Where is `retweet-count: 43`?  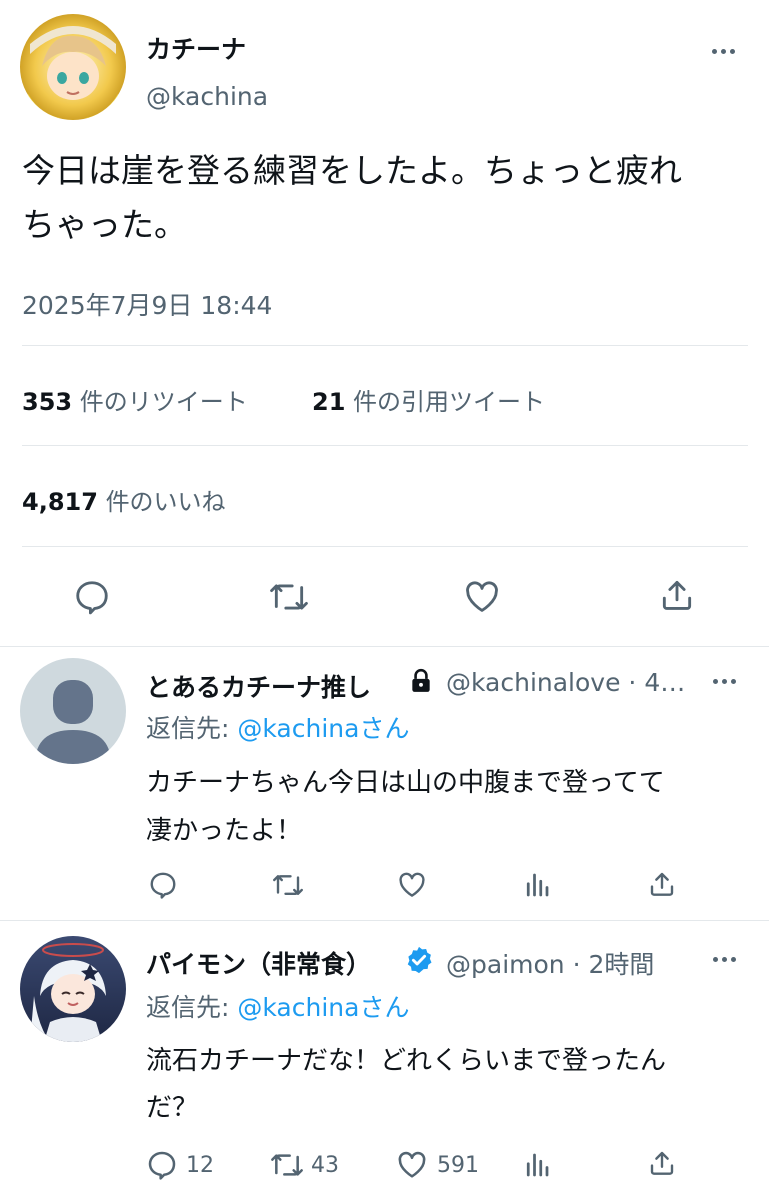
retweet-count: 43 is located at coordinates (325, 1165).